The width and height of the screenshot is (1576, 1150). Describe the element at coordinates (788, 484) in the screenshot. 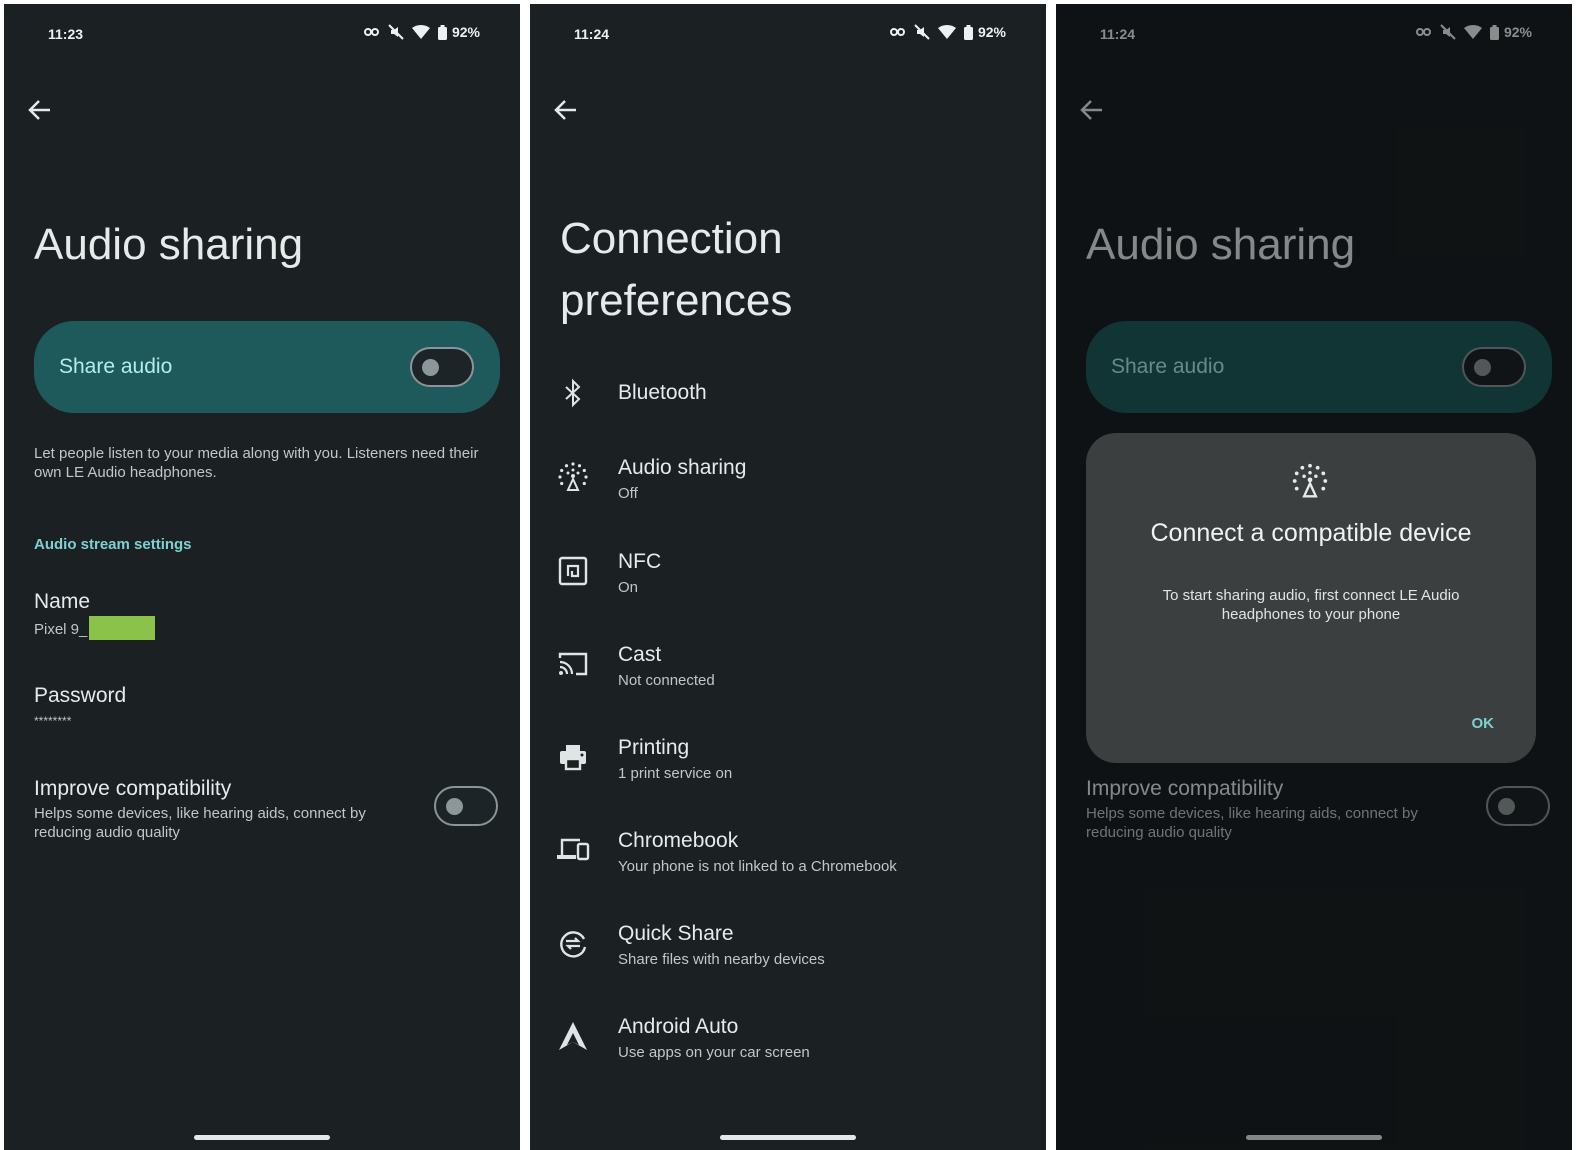

I see `list-item-audio-sharing: Audio sharing Off` at that location.